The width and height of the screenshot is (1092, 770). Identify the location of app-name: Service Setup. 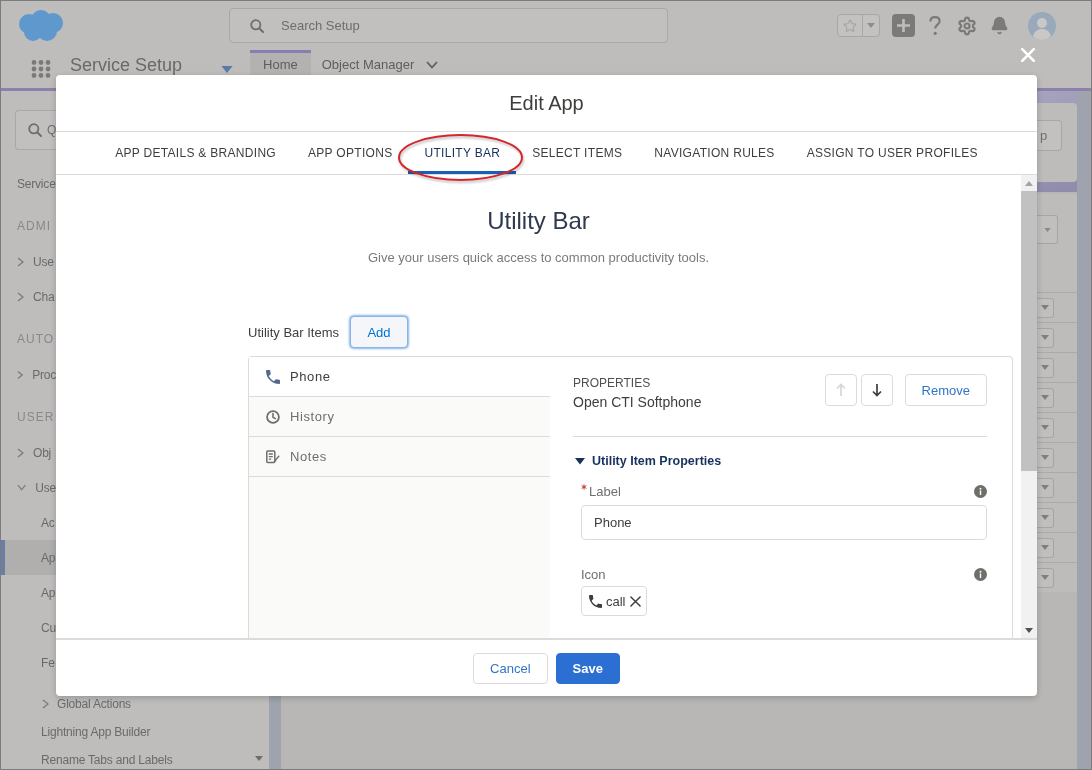
(126, 65).